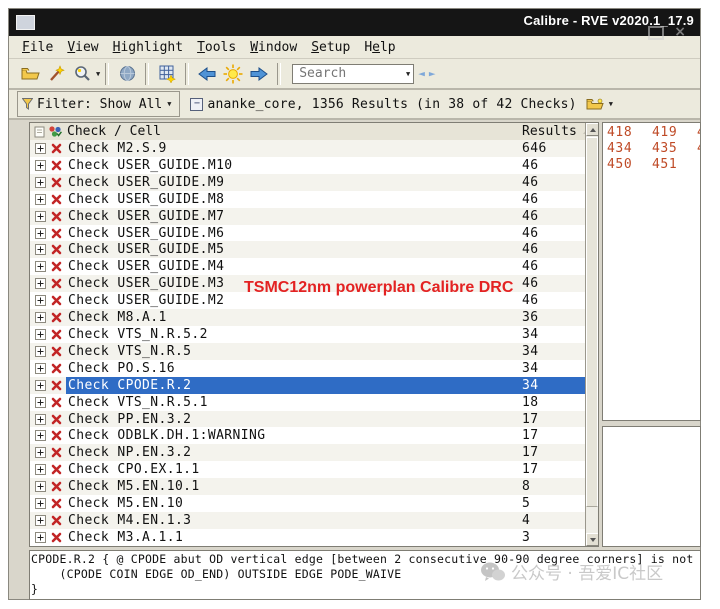  Describe the element at coordinates (114, 131) in the screenshot. I see `column-header-check-cell: Check / Cell` at that location.